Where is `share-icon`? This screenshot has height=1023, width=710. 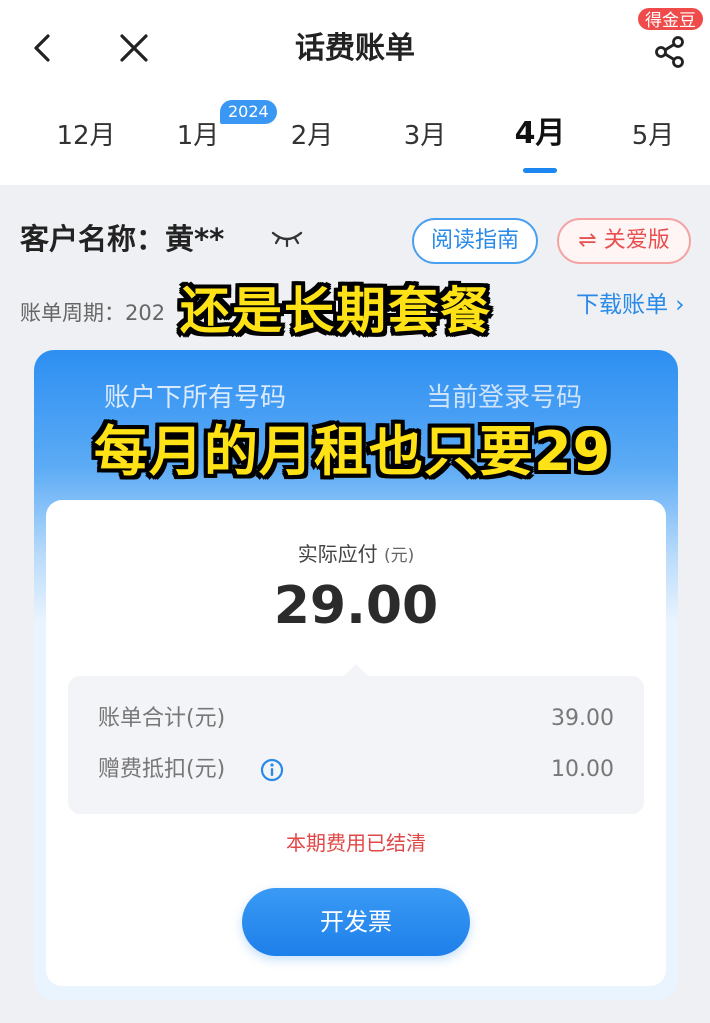 share-icon is located at coordinates (669, 52).